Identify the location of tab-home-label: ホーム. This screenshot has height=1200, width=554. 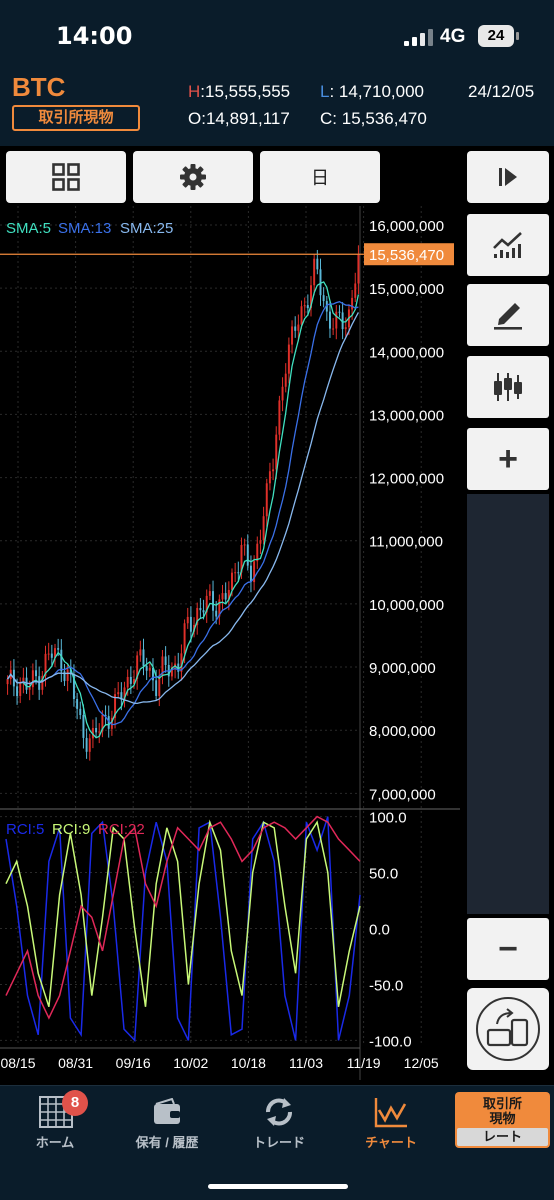
(55, 1142).